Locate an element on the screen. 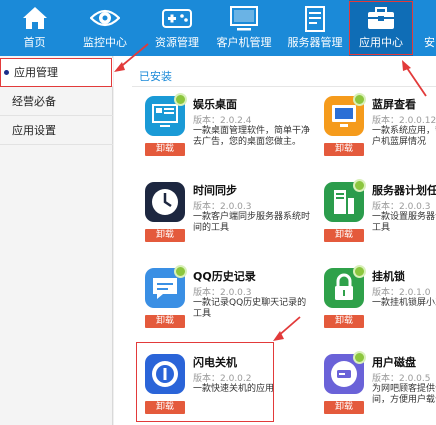  top-nav: 首页 监控中心 资源管理 客户机管理 服务器管理 应用中心 安 is located at coordinates (218, 28).